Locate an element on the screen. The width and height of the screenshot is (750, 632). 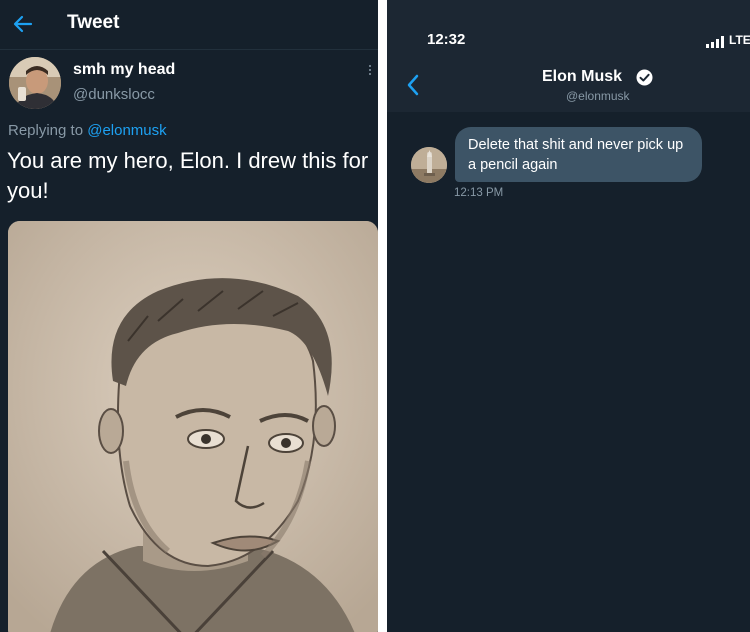
network-label: LTE is located at coordinates (739, 40).